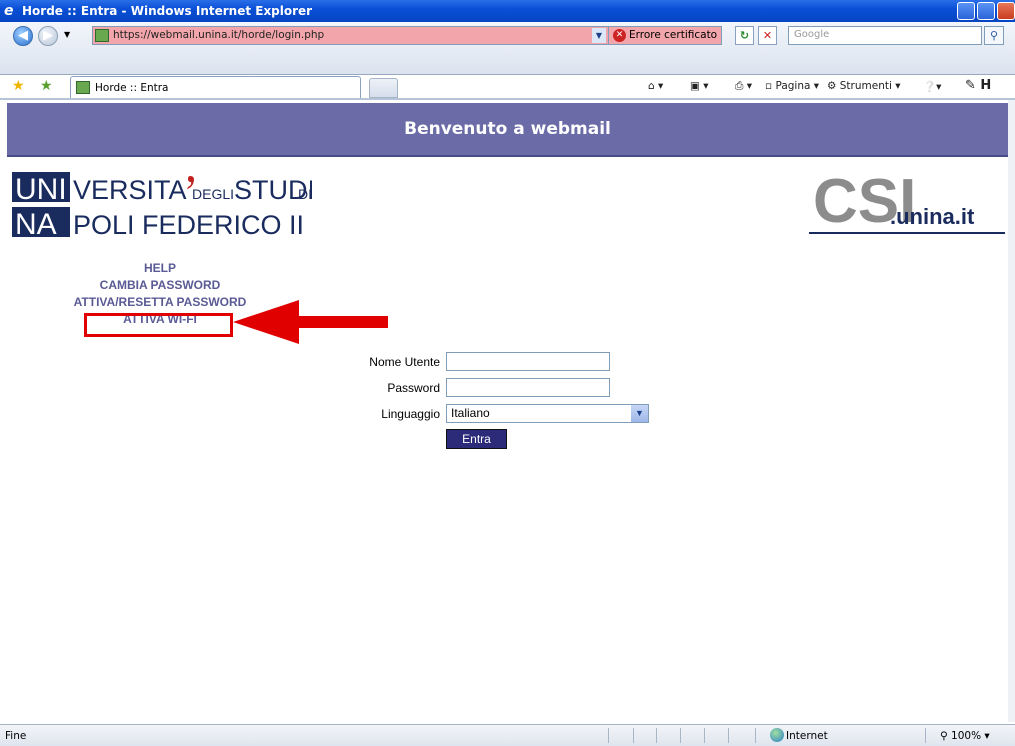 This screenshot has width=1015, height=746. Describe the element at coordinates (160, 302) in the screenshot. I see `menu-attiva-resetta-password: ATTIVA/RESETTA PASSWORD` at that location.